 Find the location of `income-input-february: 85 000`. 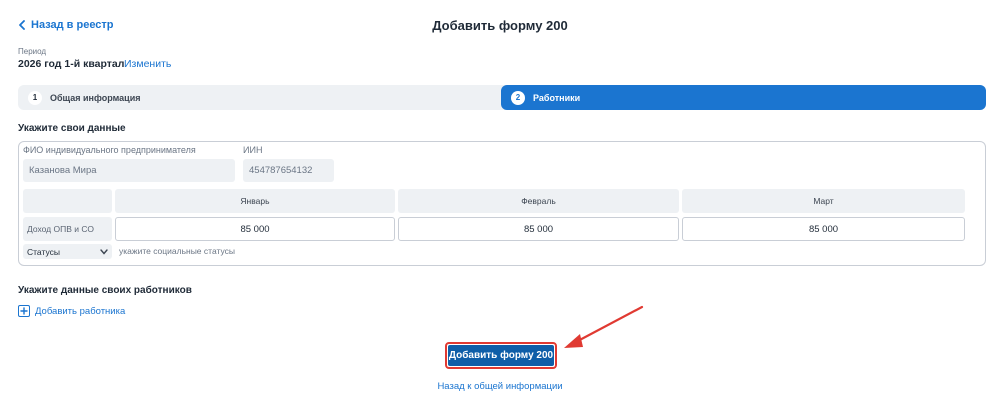

income-input-february: 85 000 is located at coordinates (538, 229).